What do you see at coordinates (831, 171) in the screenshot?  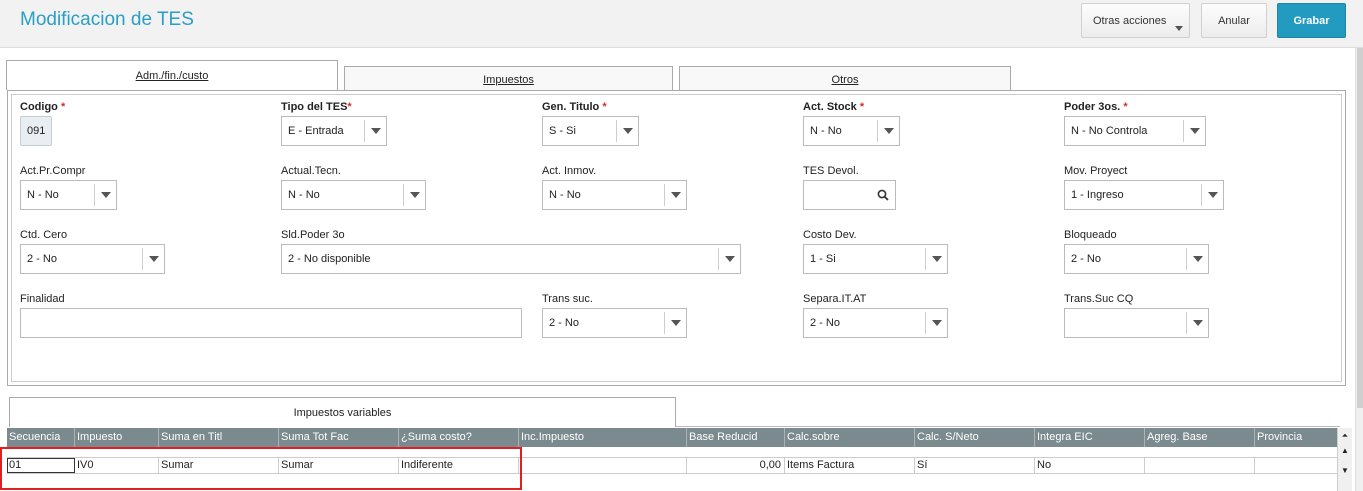 I see `tes-devol-label: TES Devol.` at bounding box center [831, 171].